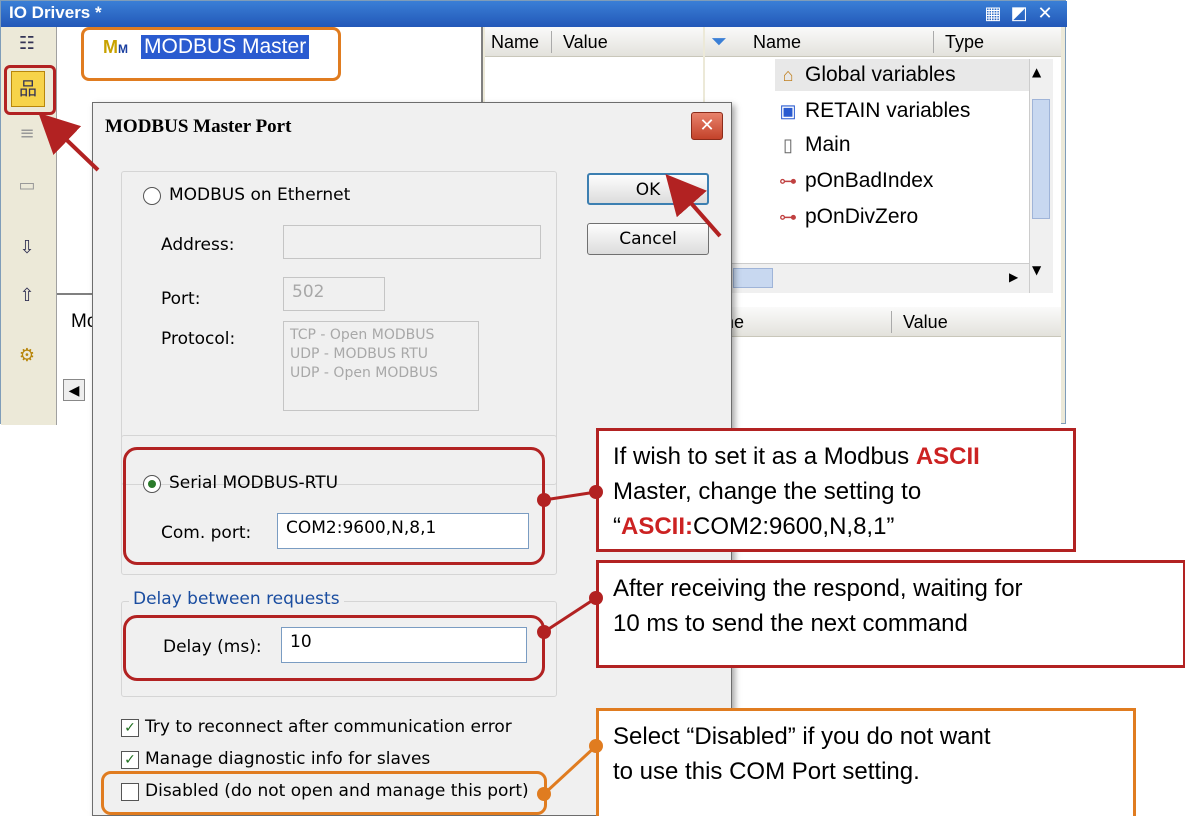 Image resolution: width=1185 pixels, height=816 pixels. Describe the element at coordinates (570, 615) in the screenshot. I see `connector-delay` at that location.